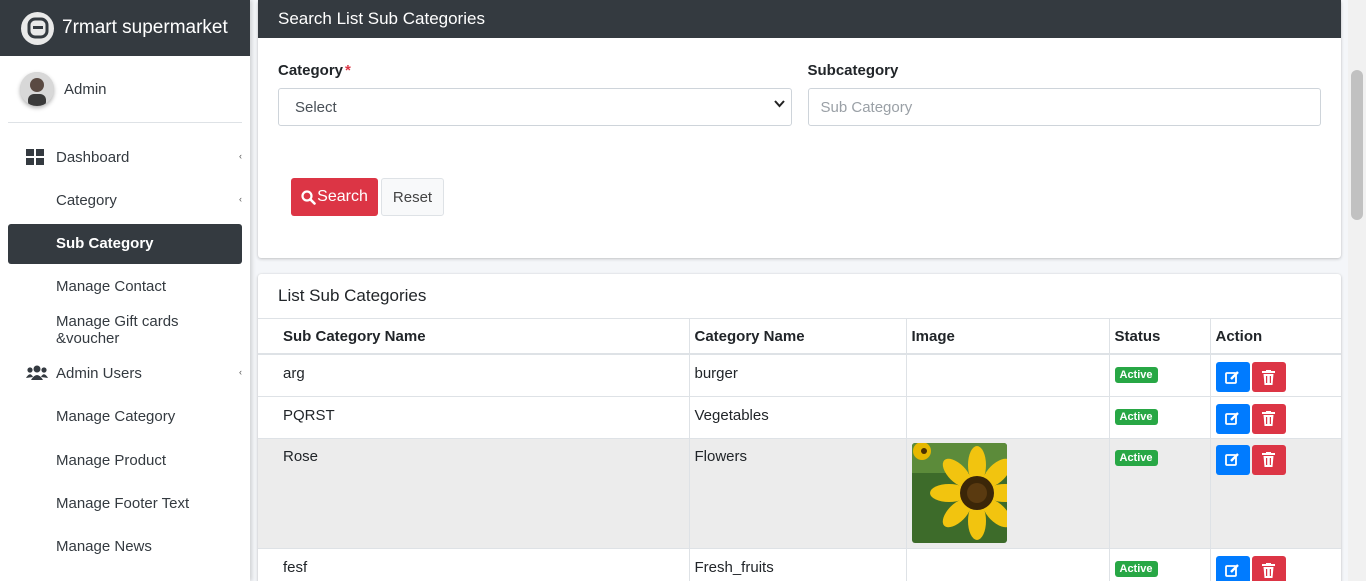 The height and width of the screenshot is (581, 1366). I want to click on table-row: fesf Fresh_fruits Active, so click(799, 564).